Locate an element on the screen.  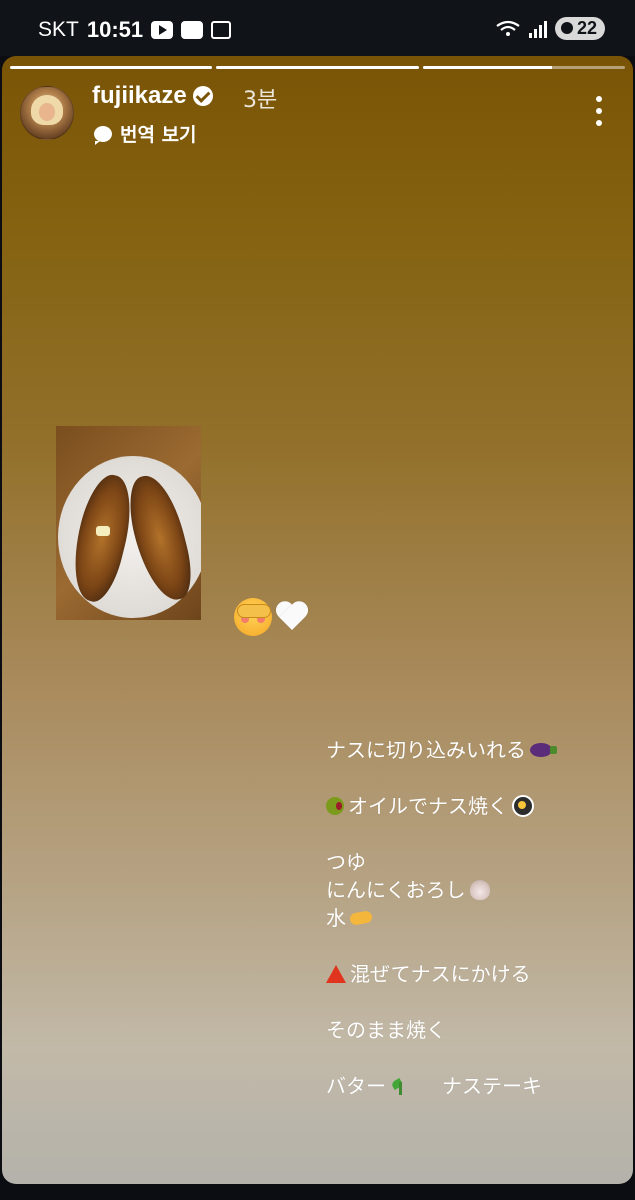
pinching-hand-emoji-icon is located at coordinates (361, 918).